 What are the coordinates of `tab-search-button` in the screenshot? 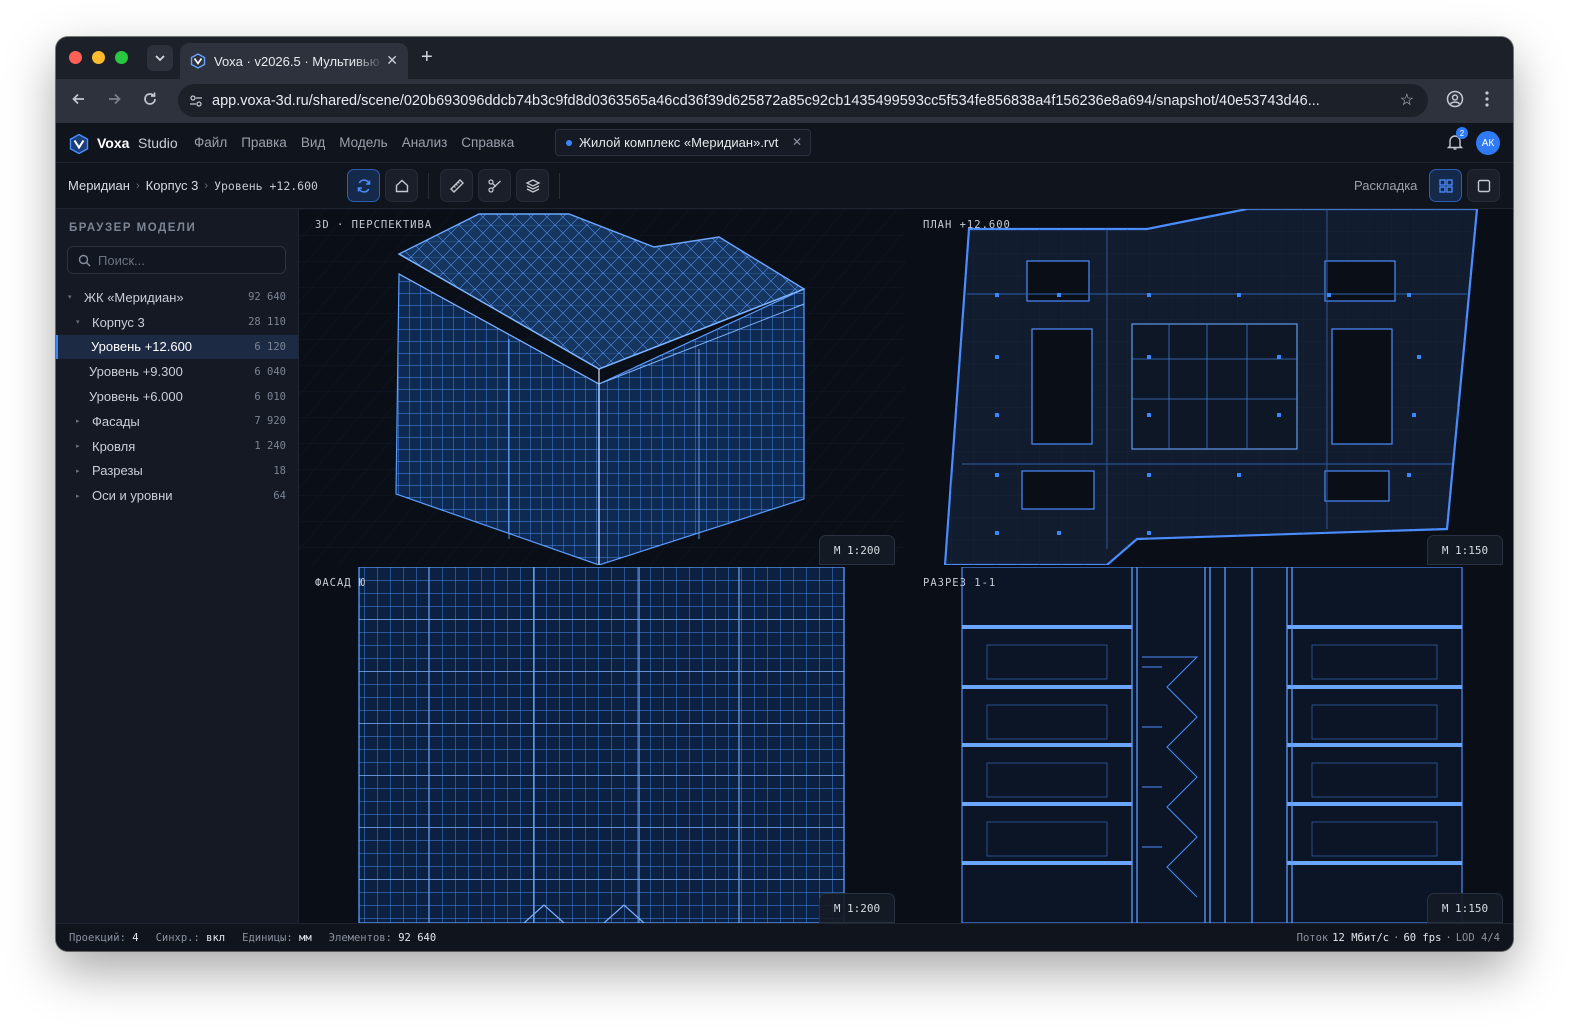 It's located at (160, 58).